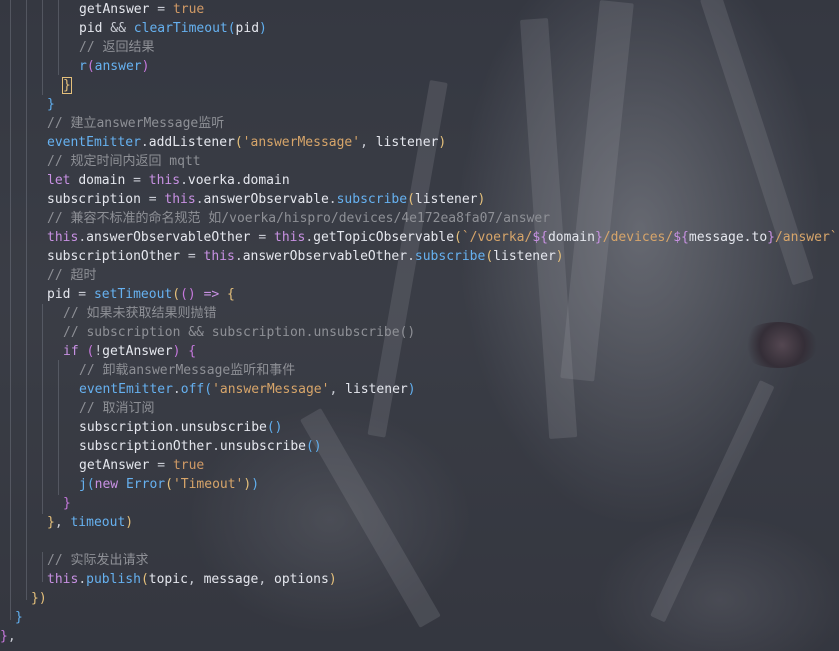 The image size is (839, 651). I want to click on code-token: setTimeout, so click(133, 294).